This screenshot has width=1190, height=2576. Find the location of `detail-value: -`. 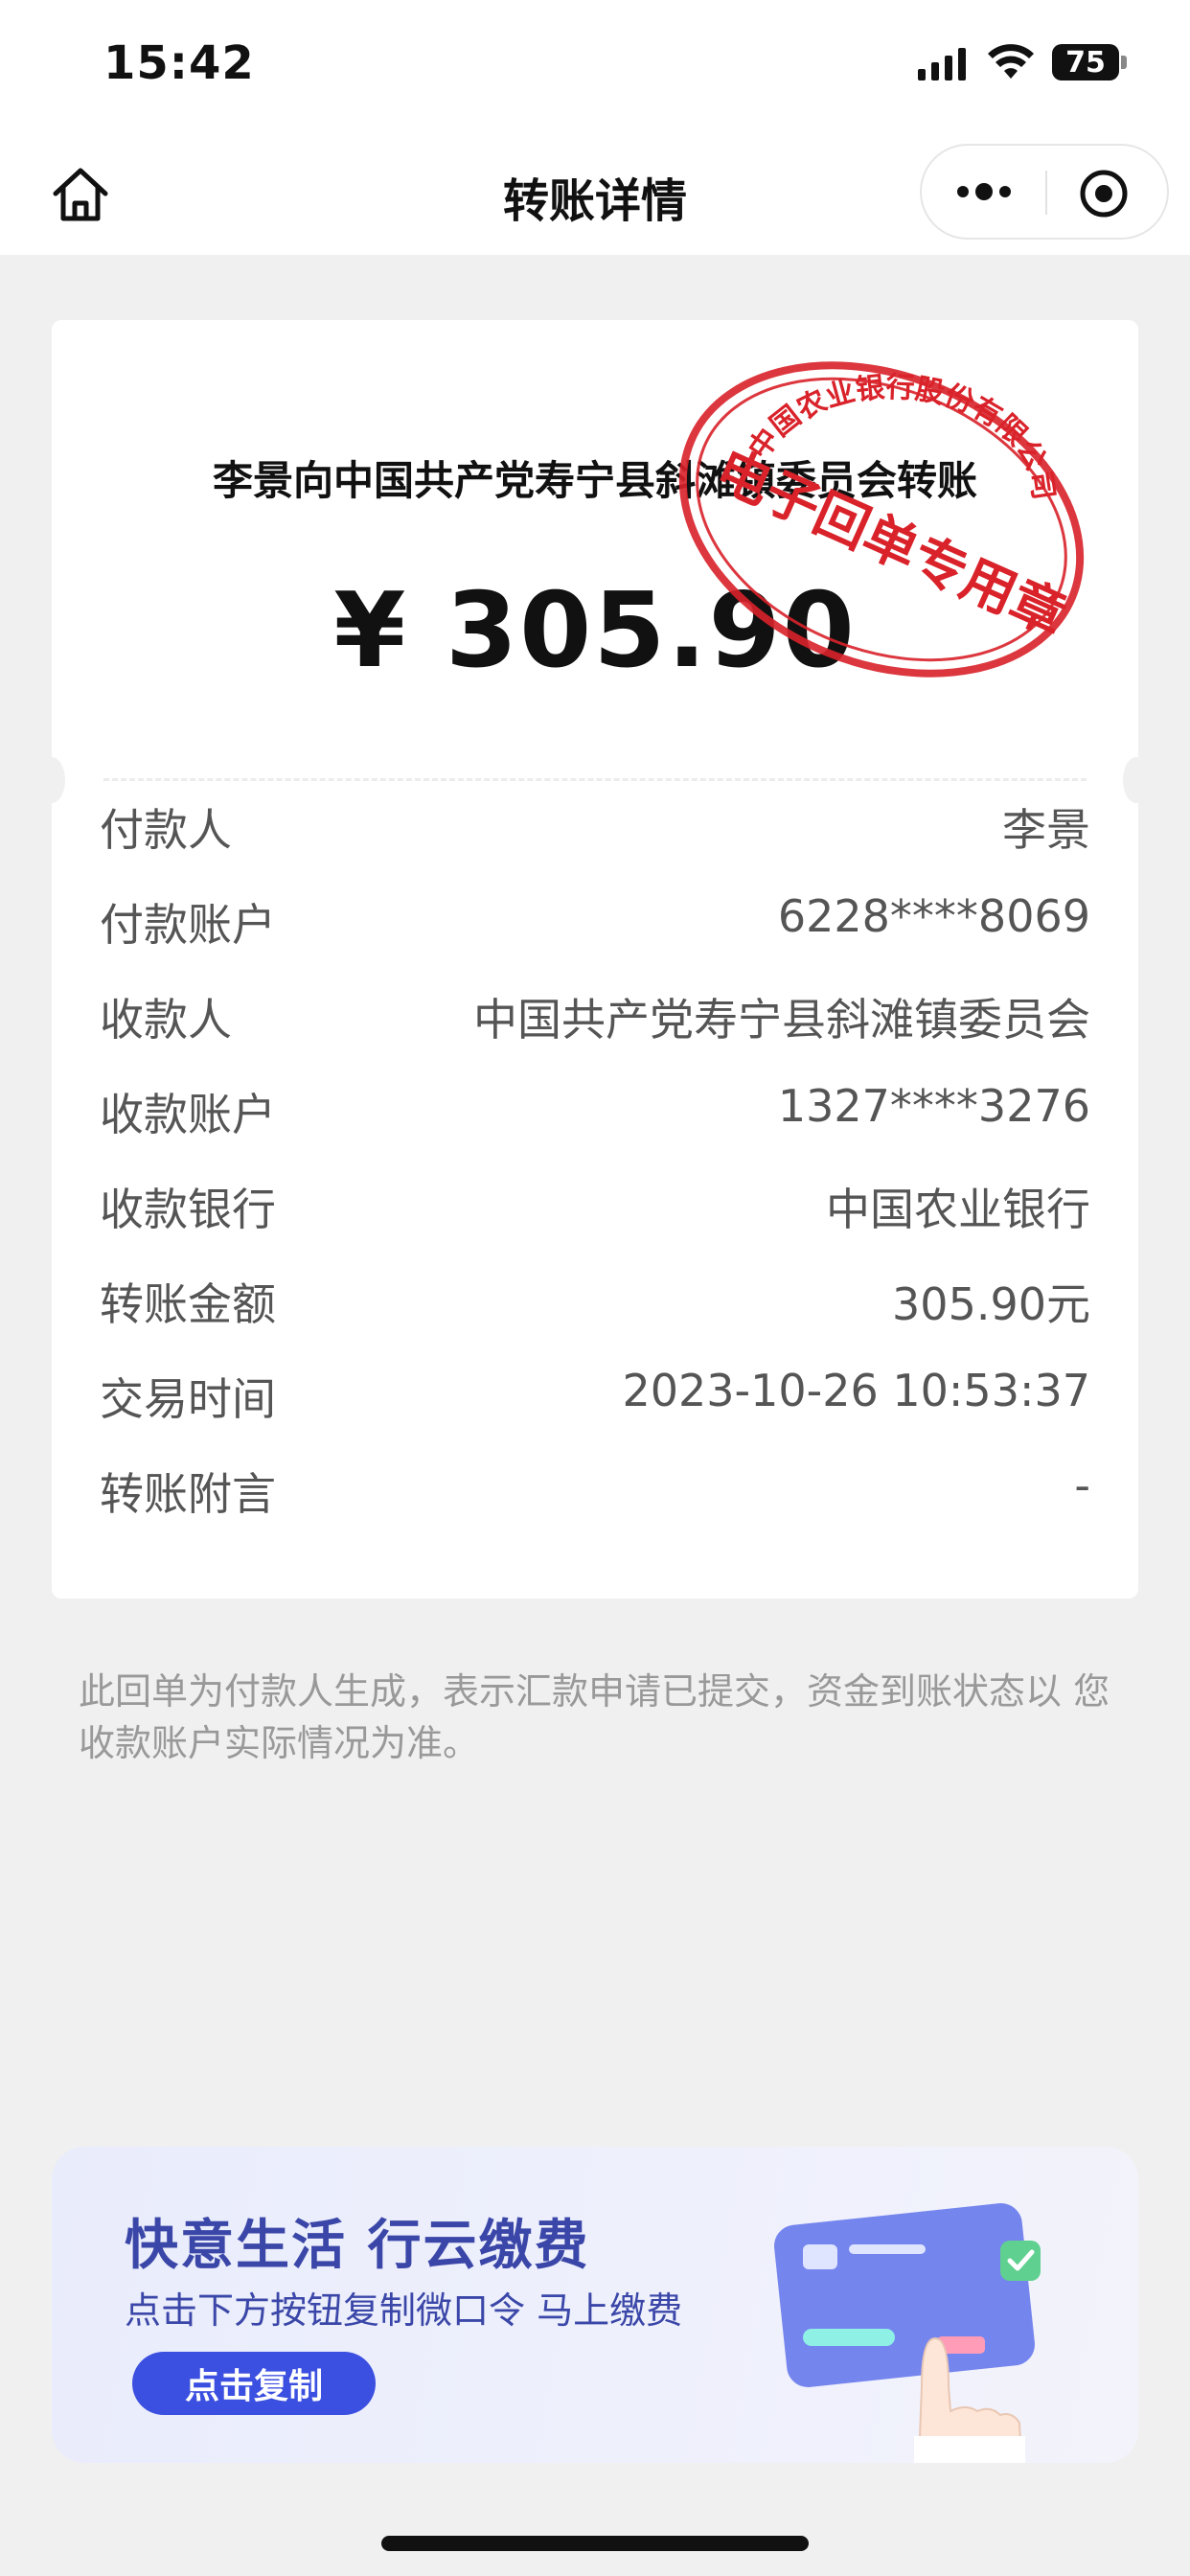

detail-value: - is located at coordinates (1082, 1485).